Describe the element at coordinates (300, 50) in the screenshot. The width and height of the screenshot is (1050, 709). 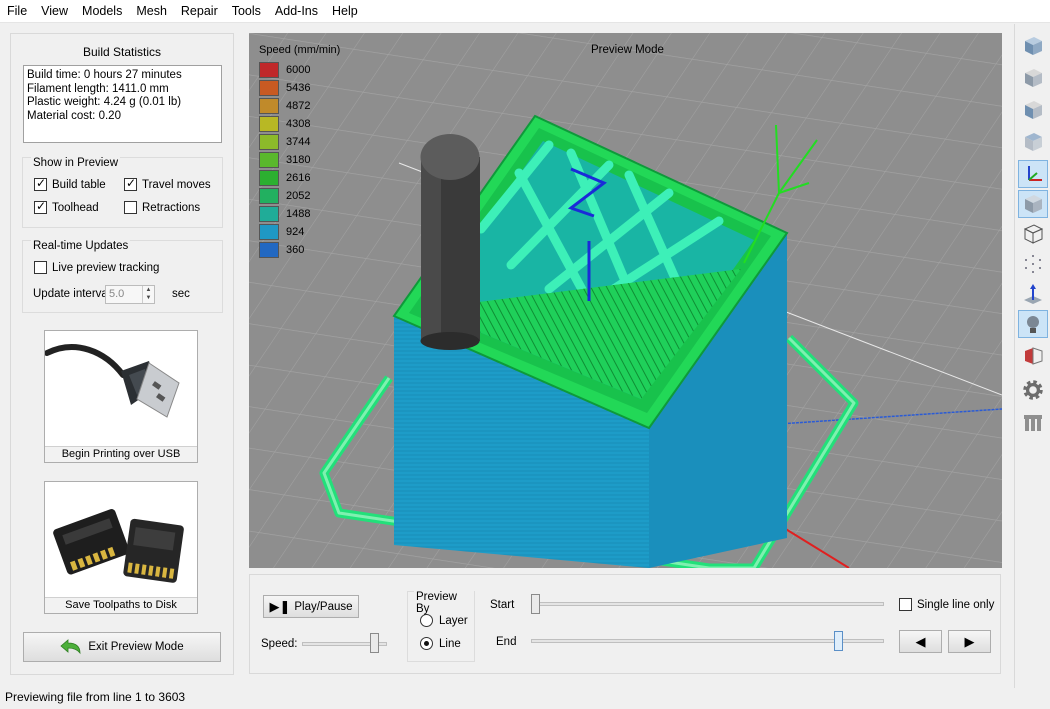
I see `legend-title: Speed (mm/min)` at that location.